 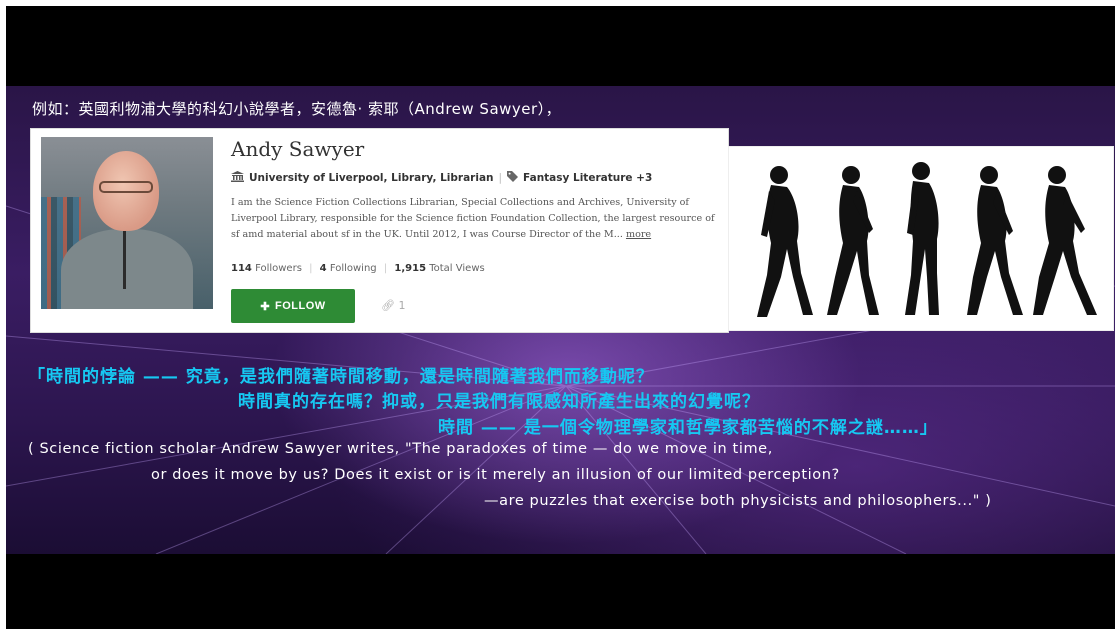 What do you see at coordinates (278, 268) in the screenshot?
I see `followers-label: Followers` at bounding box center [278, 268].